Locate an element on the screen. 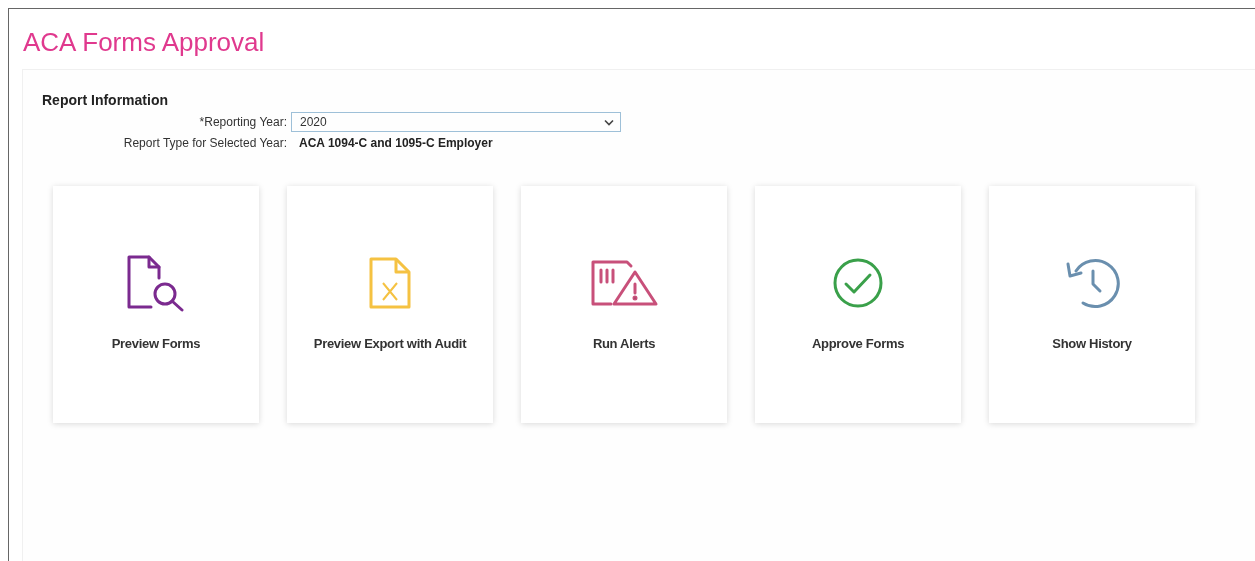  action-tile: Preview Forms is located at coordinates (156, 304).